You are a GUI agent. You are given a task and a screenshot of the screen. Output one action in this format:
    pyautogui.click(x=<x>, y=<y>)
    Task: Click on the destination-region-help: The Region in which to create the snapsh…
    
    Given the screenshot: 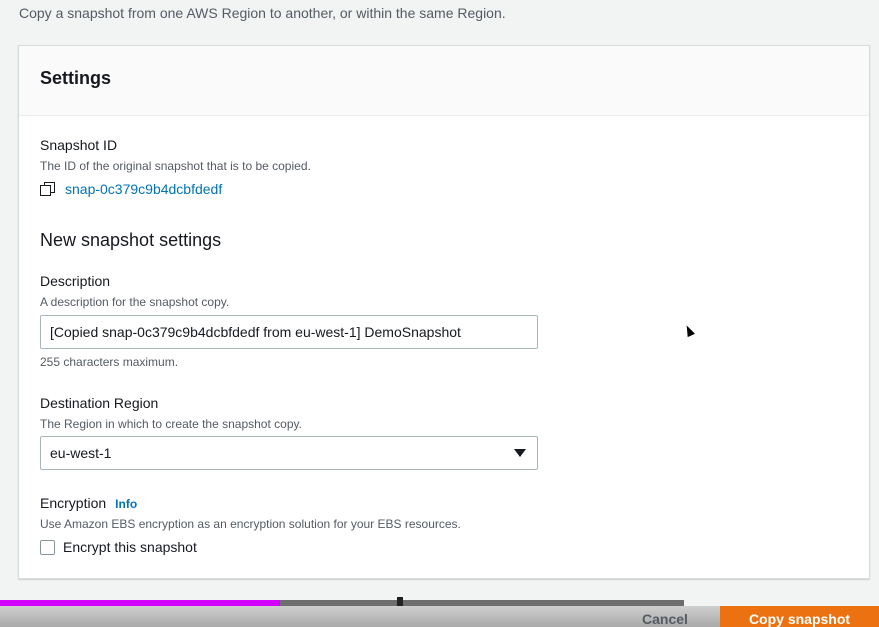 What is the action you would take?
    pyautogui.click(x=171, y=424)
    